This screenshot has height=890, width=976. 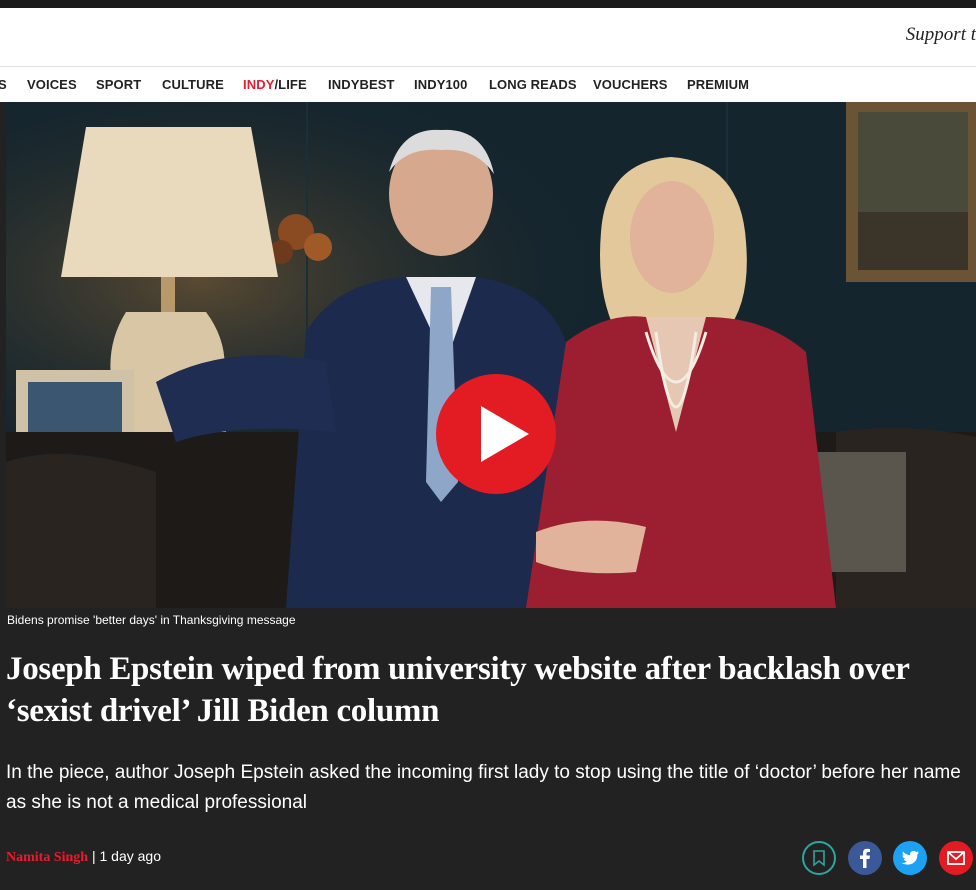 What do you see at coordinates (488, 4) in the screenshot?
I see `top-strip` at bounding box center [488, 4].